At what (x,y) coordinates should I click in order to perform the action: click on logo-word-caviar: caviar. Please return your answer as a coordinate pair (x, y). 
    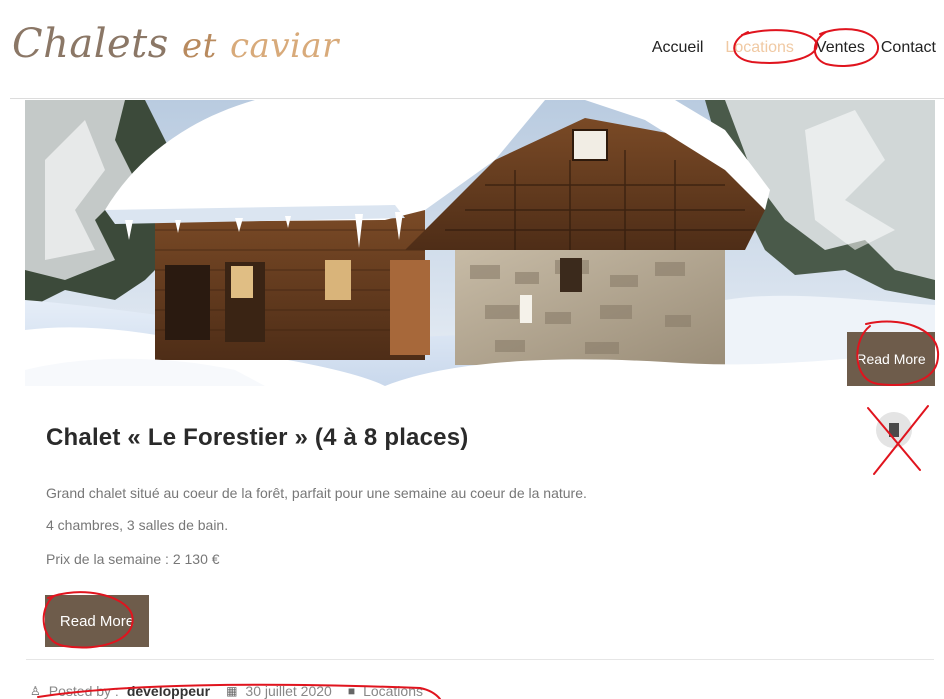
    Looking at the image, I should click on (284, 46).